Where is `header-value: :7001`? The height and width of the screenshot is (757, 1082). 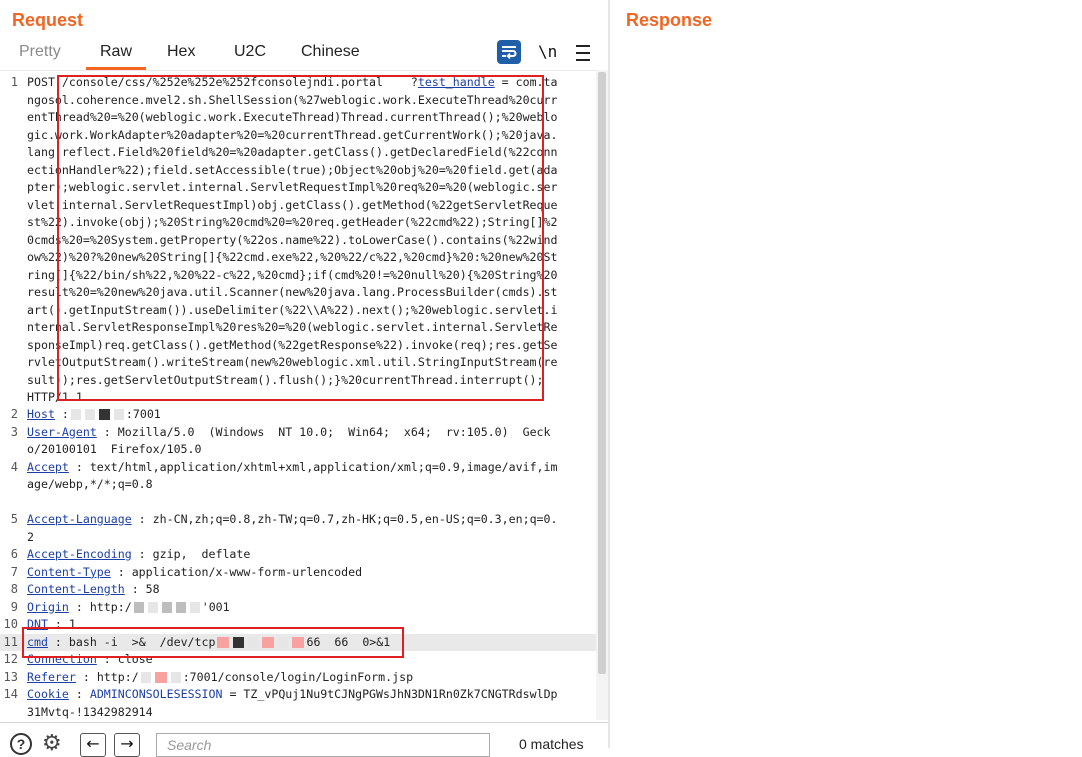
header-value: :7001 is located at coordinates (143, 414).